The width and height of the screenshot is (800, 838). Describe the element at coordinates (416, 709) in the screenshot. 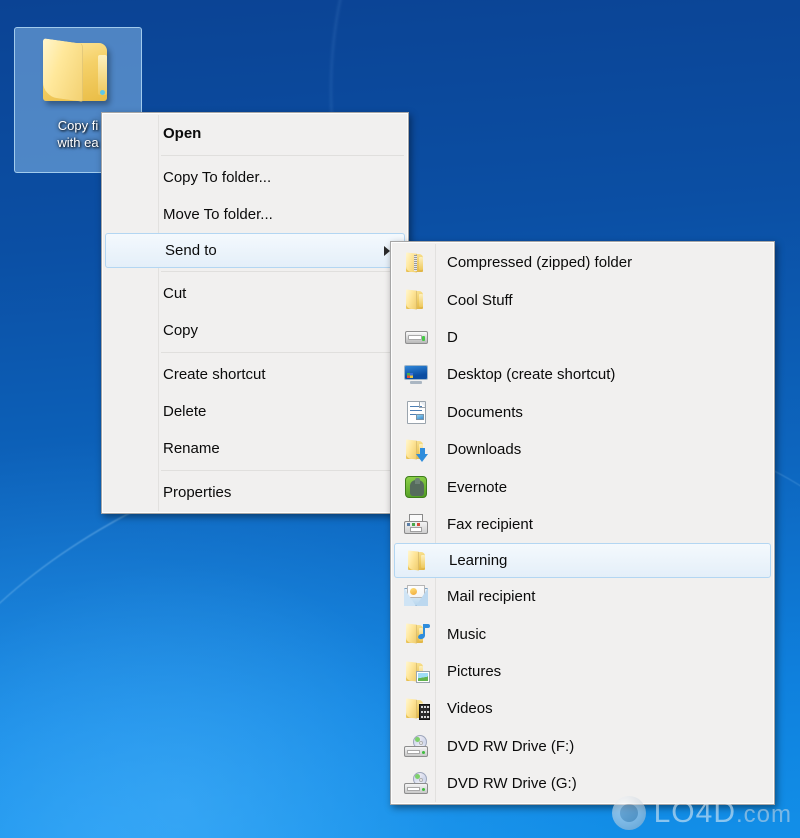

I see `videos-folder-icon` at that location.